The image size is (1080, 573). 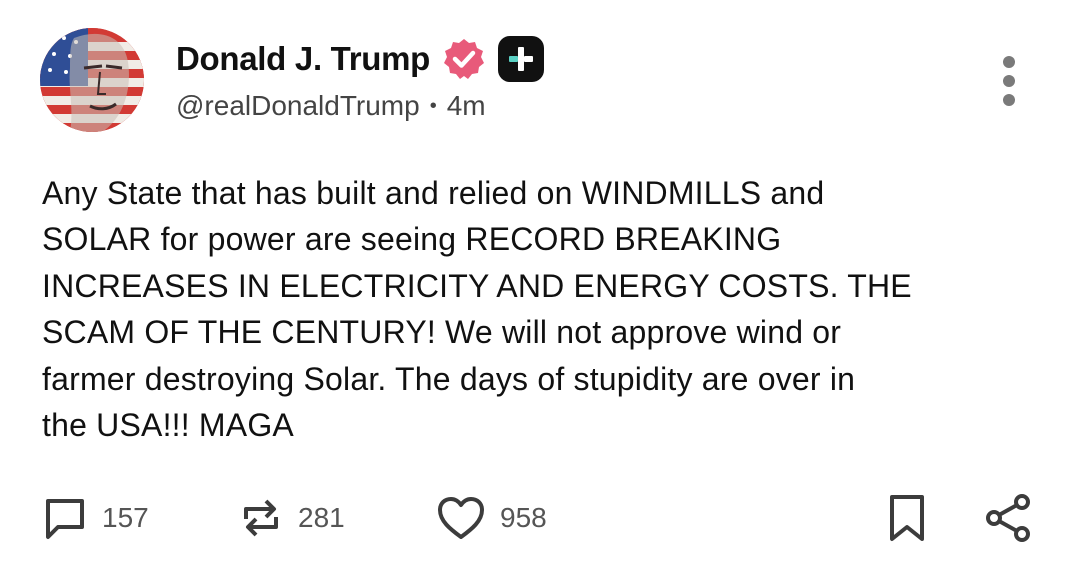 I want to click on share-icon, so click(x=1008, y=518).